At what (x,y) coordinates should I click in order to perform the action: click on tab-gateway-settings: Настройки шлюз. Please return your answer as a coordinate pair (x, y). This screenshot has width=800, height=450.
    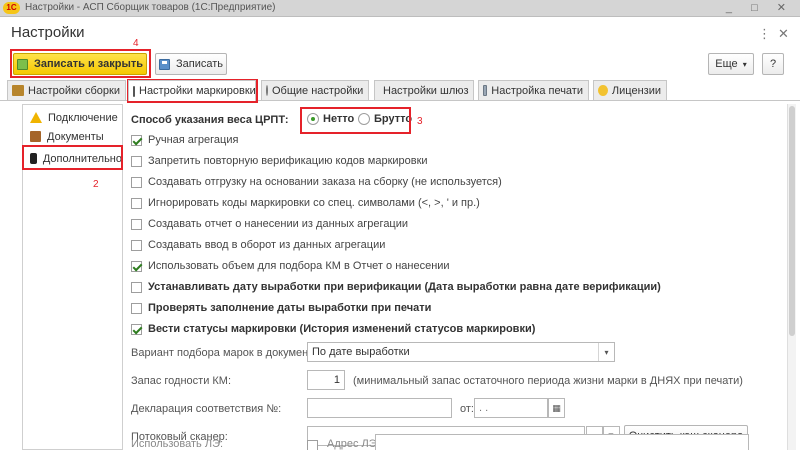
    Looking at the image, I should click on (424, 90).